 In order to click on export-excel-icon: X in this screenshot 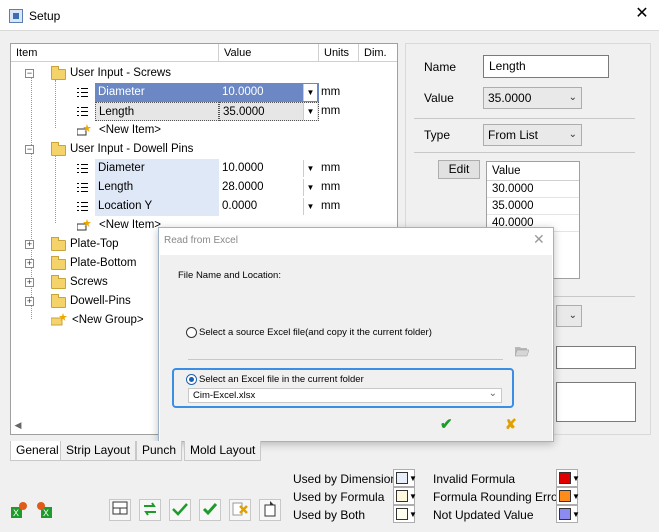, I will do `click(45, 511)`.